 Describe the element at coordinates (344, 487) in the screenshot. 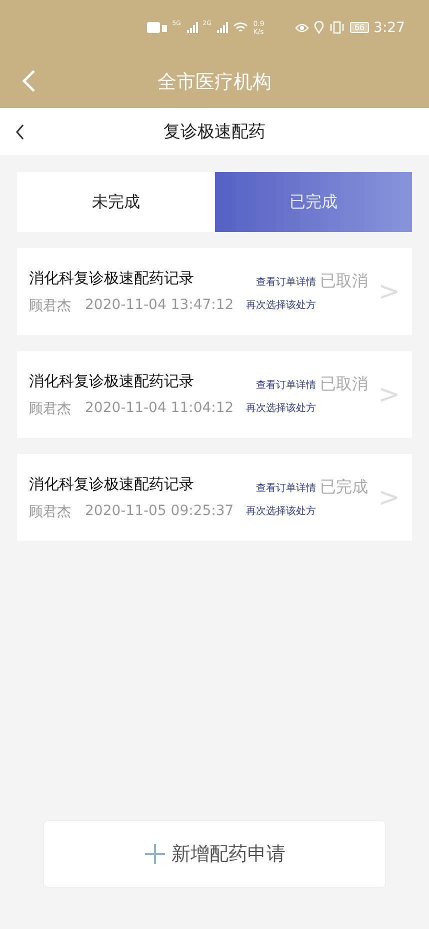

I see `status-label: 已完成` at that location.